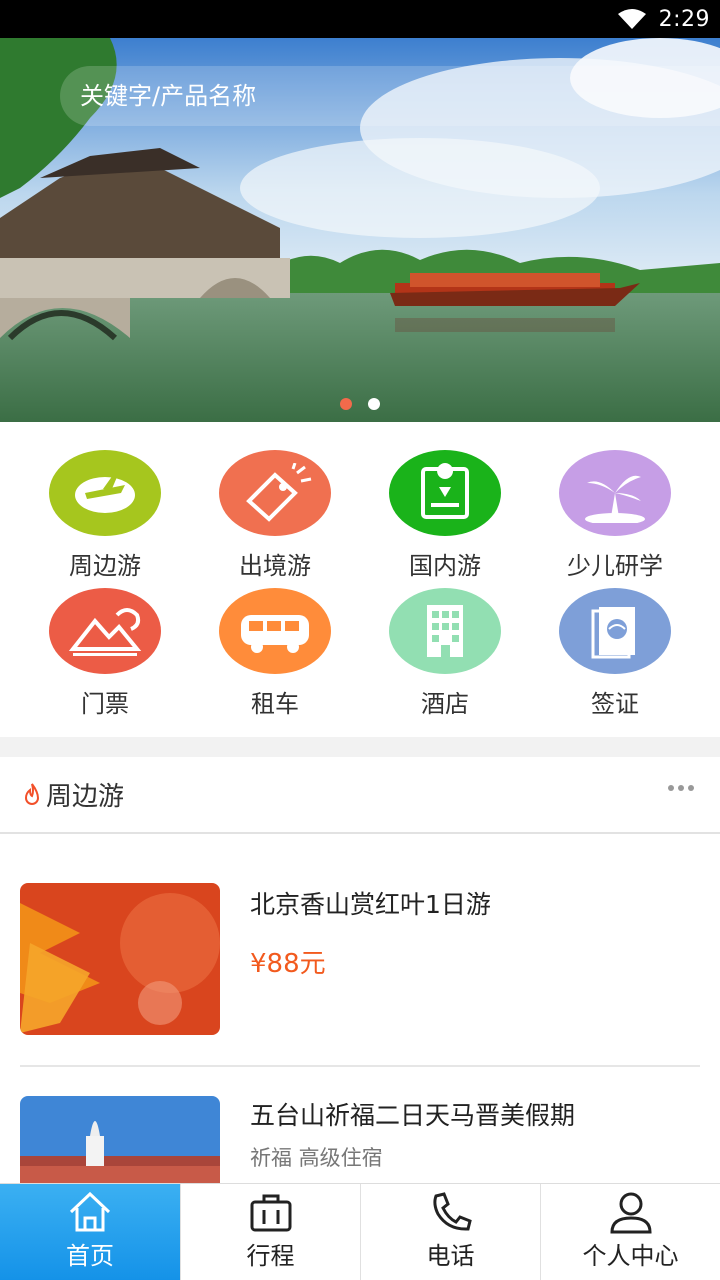 This screenshot has height=1280, width=720. What do you see at coordinates (275, 631) in the screenshot?
I see `bus-icon` at bounding box center [275, 631].